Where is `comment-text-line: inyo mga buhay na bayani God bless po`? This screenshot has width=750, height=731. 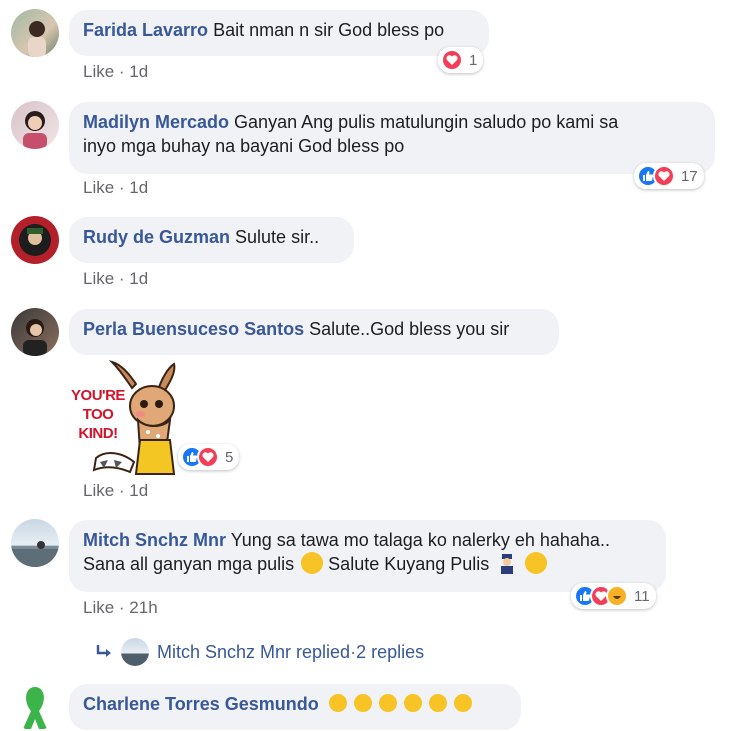
comment-text-line: inyo mga buhay na bayani God bless po is located at coordinates (244, 146).